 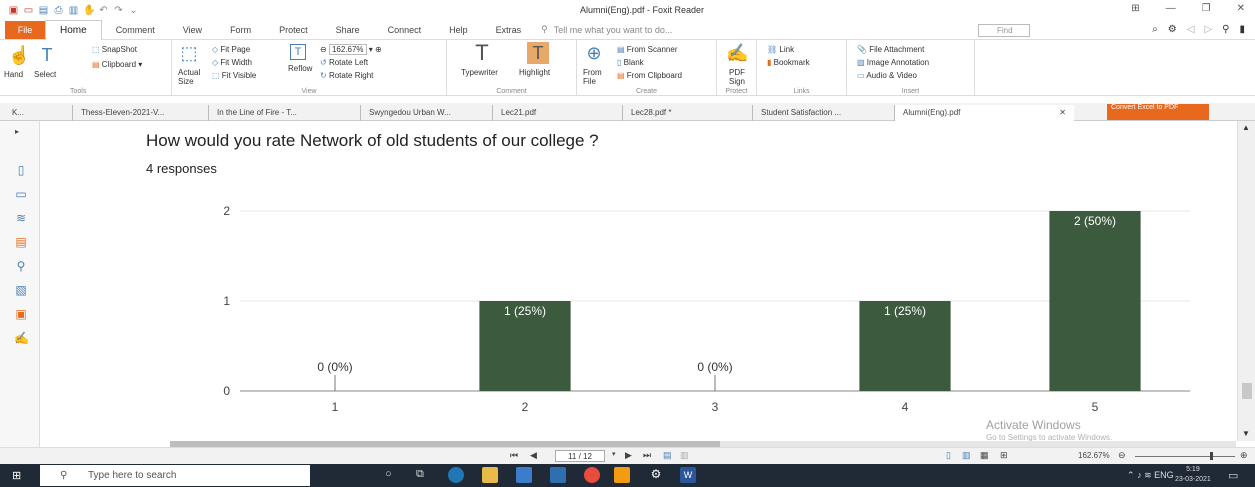 What do you see at coordinates (21, 266) in the screenshot?
I see `attachments-icon: ⚲` at bounding box center [21, 266].